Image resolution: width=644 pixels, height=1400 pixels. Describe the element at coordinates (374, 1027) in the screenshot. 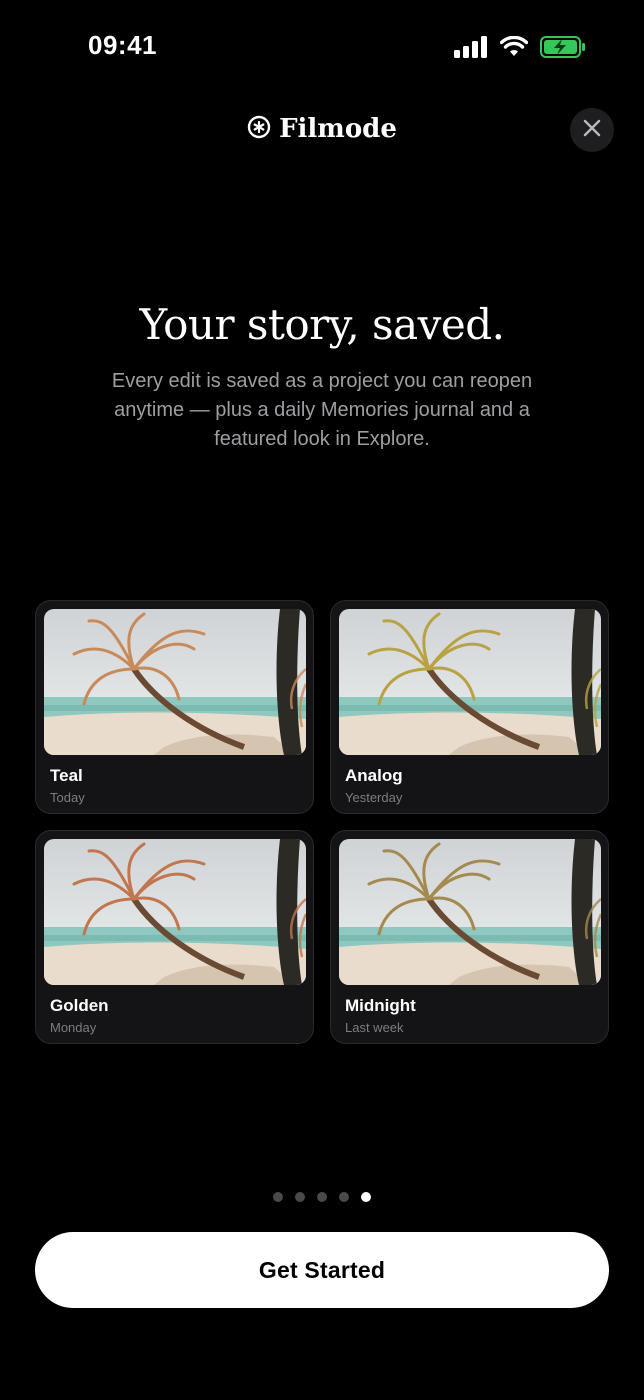

I see `project-date: Last week` at that location.